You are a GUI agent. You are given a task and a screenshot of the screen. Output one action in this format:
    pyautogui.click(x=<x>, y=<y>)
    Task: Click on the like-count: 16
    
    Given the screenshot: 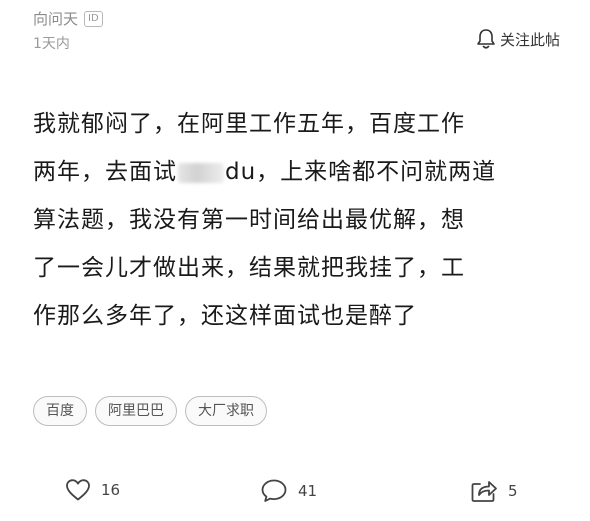 What is the action you would take?
    pyautogui.click(x=111, y=490)
    